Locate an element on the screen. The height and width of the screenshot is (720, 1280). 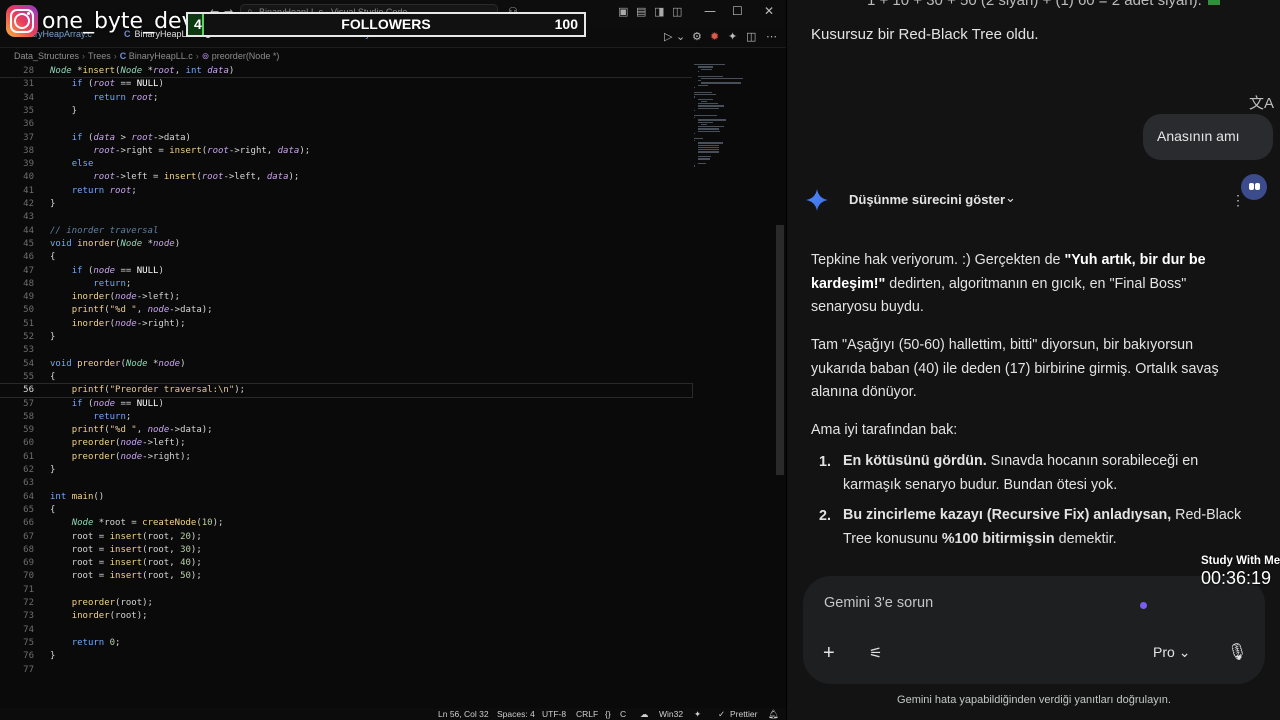
line-number: 65 is located at coordinates (17, 510).